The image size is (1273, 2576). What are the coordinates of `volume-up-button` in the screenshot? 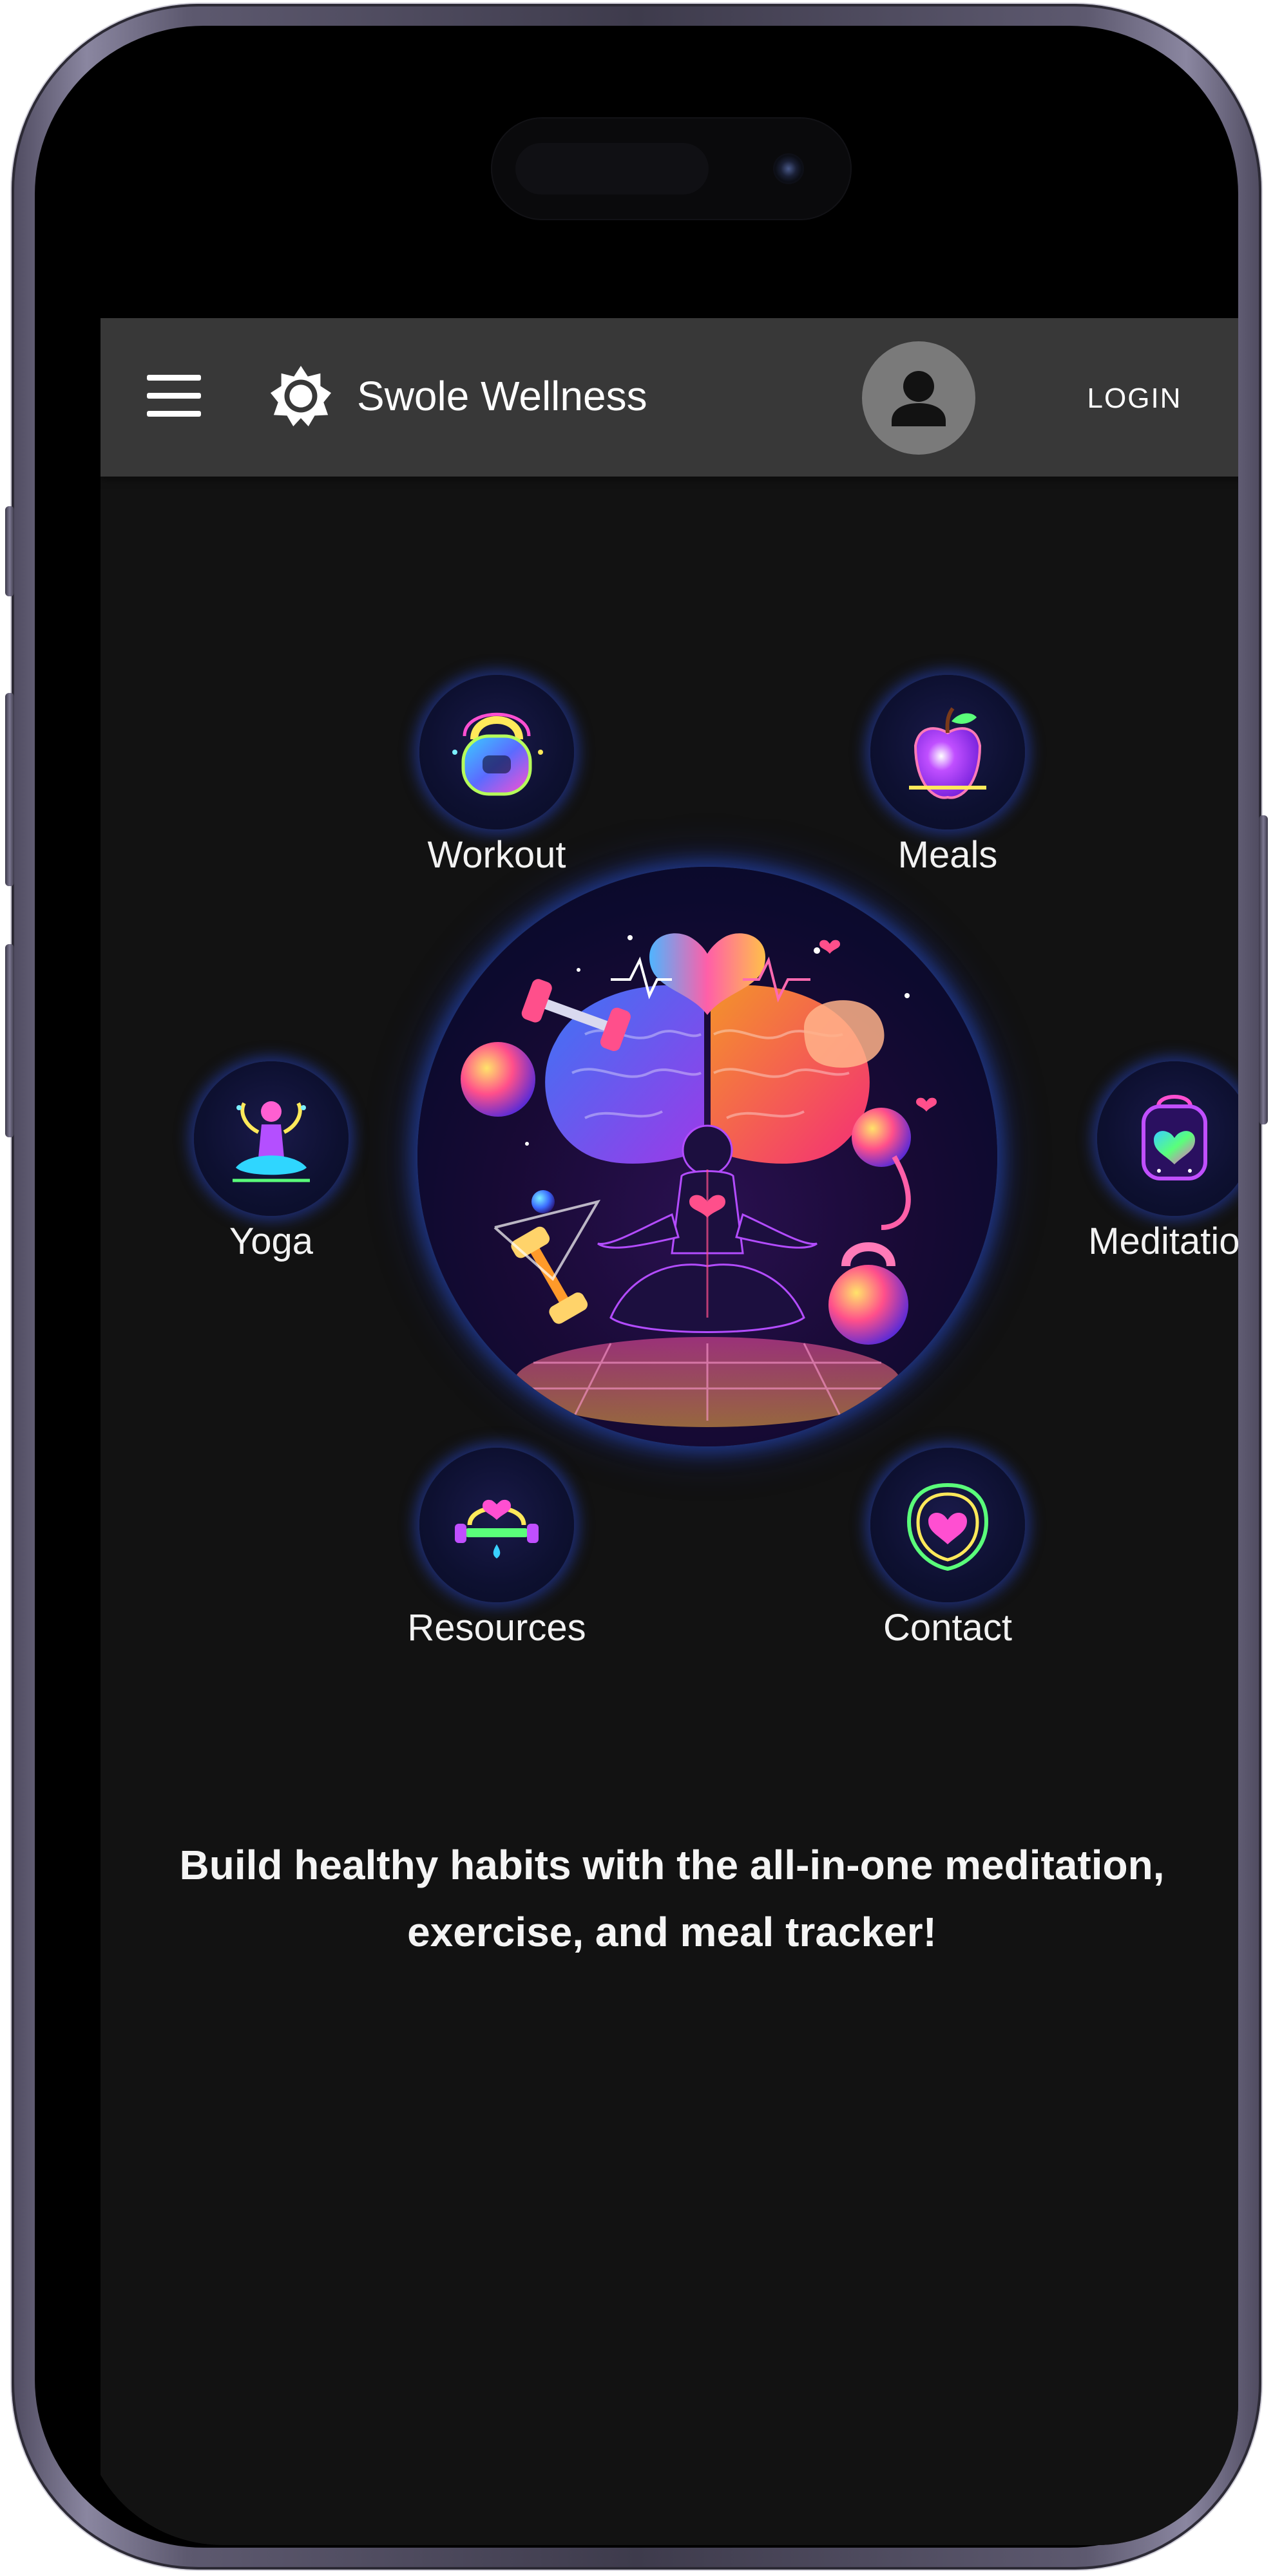 It's located at (10, 789).